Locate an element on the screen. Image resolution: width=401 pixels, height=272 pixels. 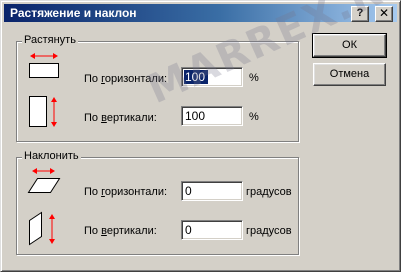
stretch-horizontal-icon is located at coordinates (44, 65).